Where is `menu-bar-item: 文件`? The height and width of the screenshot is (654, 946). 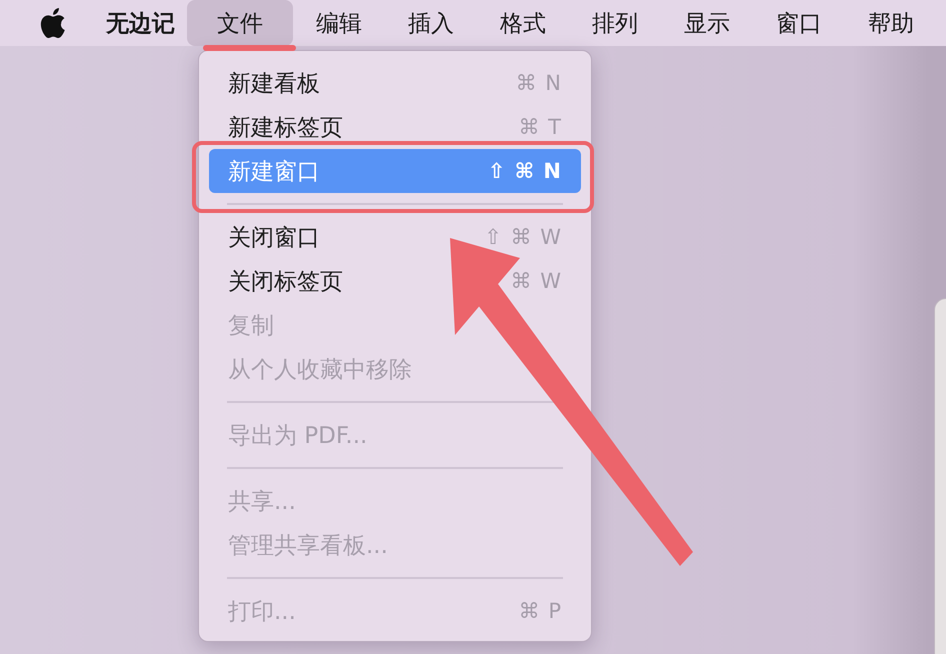 menu-bar-item: 文件 is located at coordinates (240, 23).